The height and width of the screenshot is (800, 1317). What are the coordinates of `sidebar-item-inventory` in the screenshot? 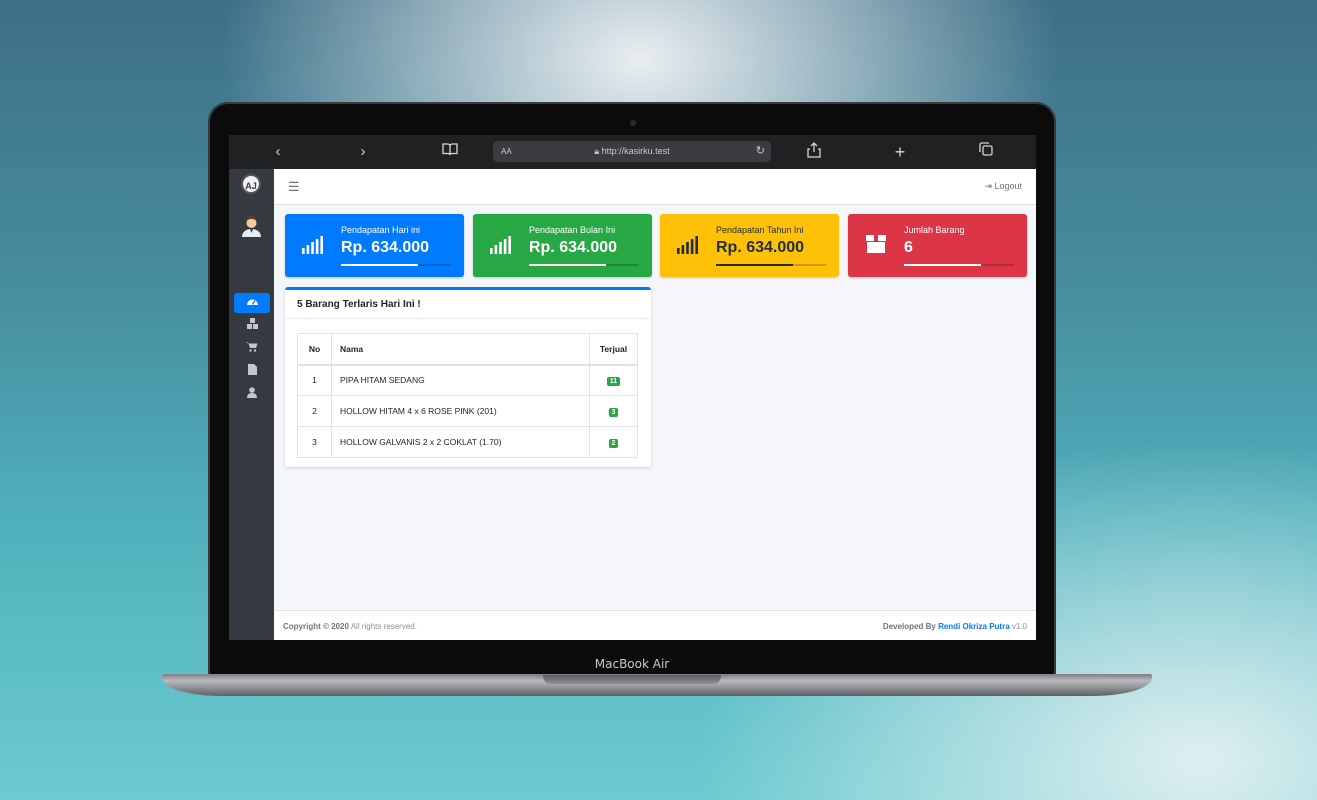 It's located at (252, 326).